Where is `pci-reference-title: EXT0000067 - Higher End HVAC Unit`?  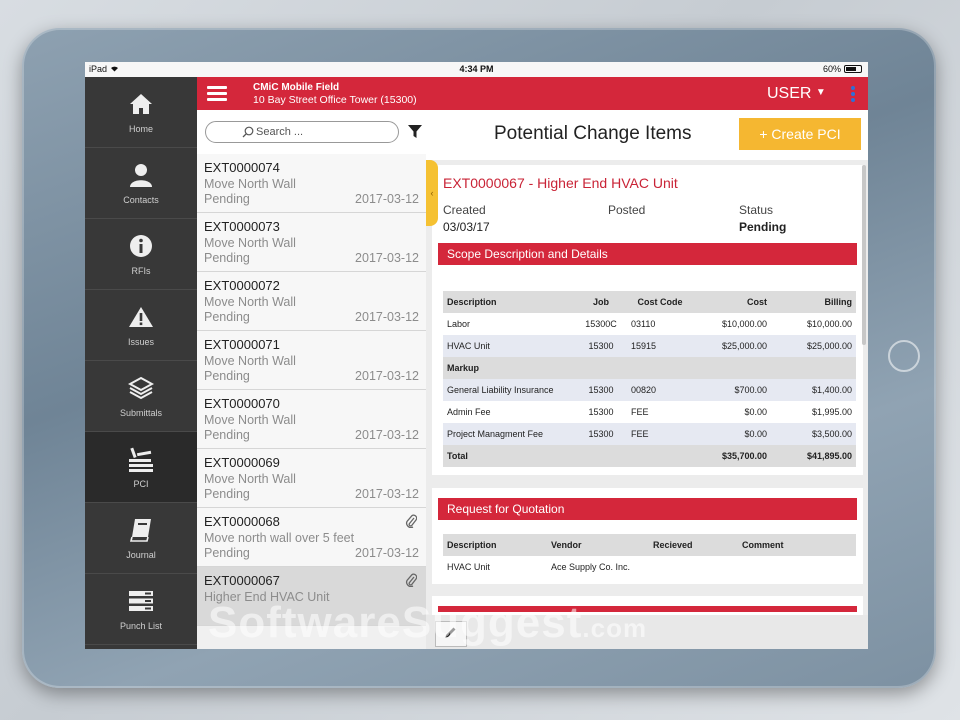
pci-reference-title: EXT0000067 - Higher End HVAC Unit is located at coordinates (560, 183).